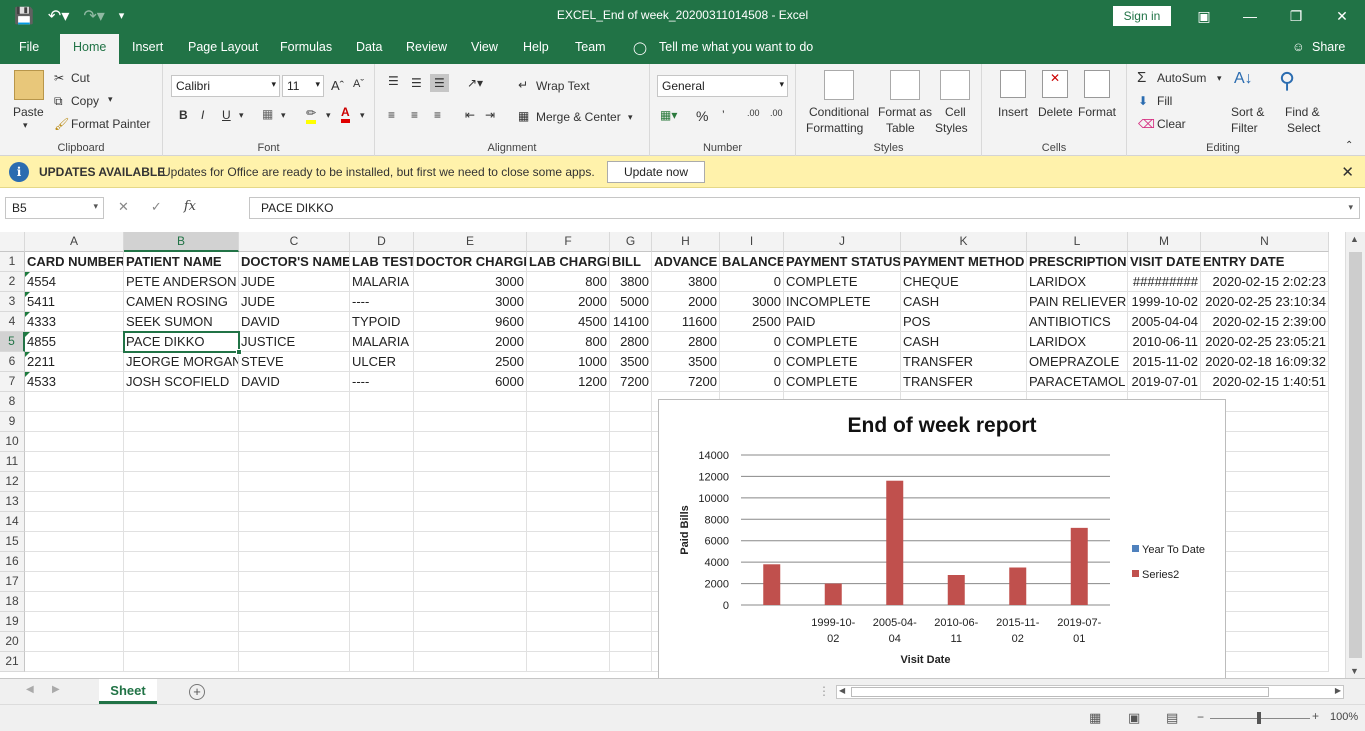 The width and height of the screenshot is (1365, 731). I want to click on close-icon: ✕, so click(1347, 172).